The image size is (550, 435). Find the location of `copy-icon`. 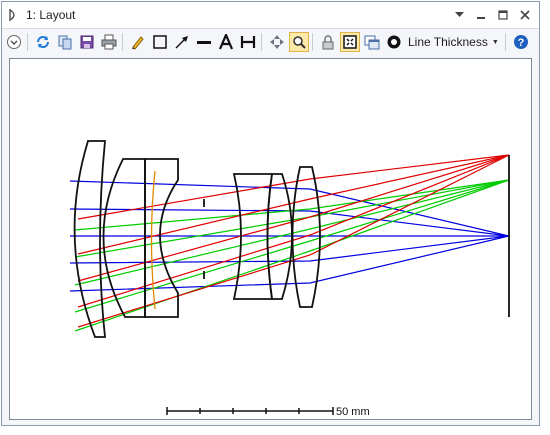

copy-icon is located at coordinates (65, 42).